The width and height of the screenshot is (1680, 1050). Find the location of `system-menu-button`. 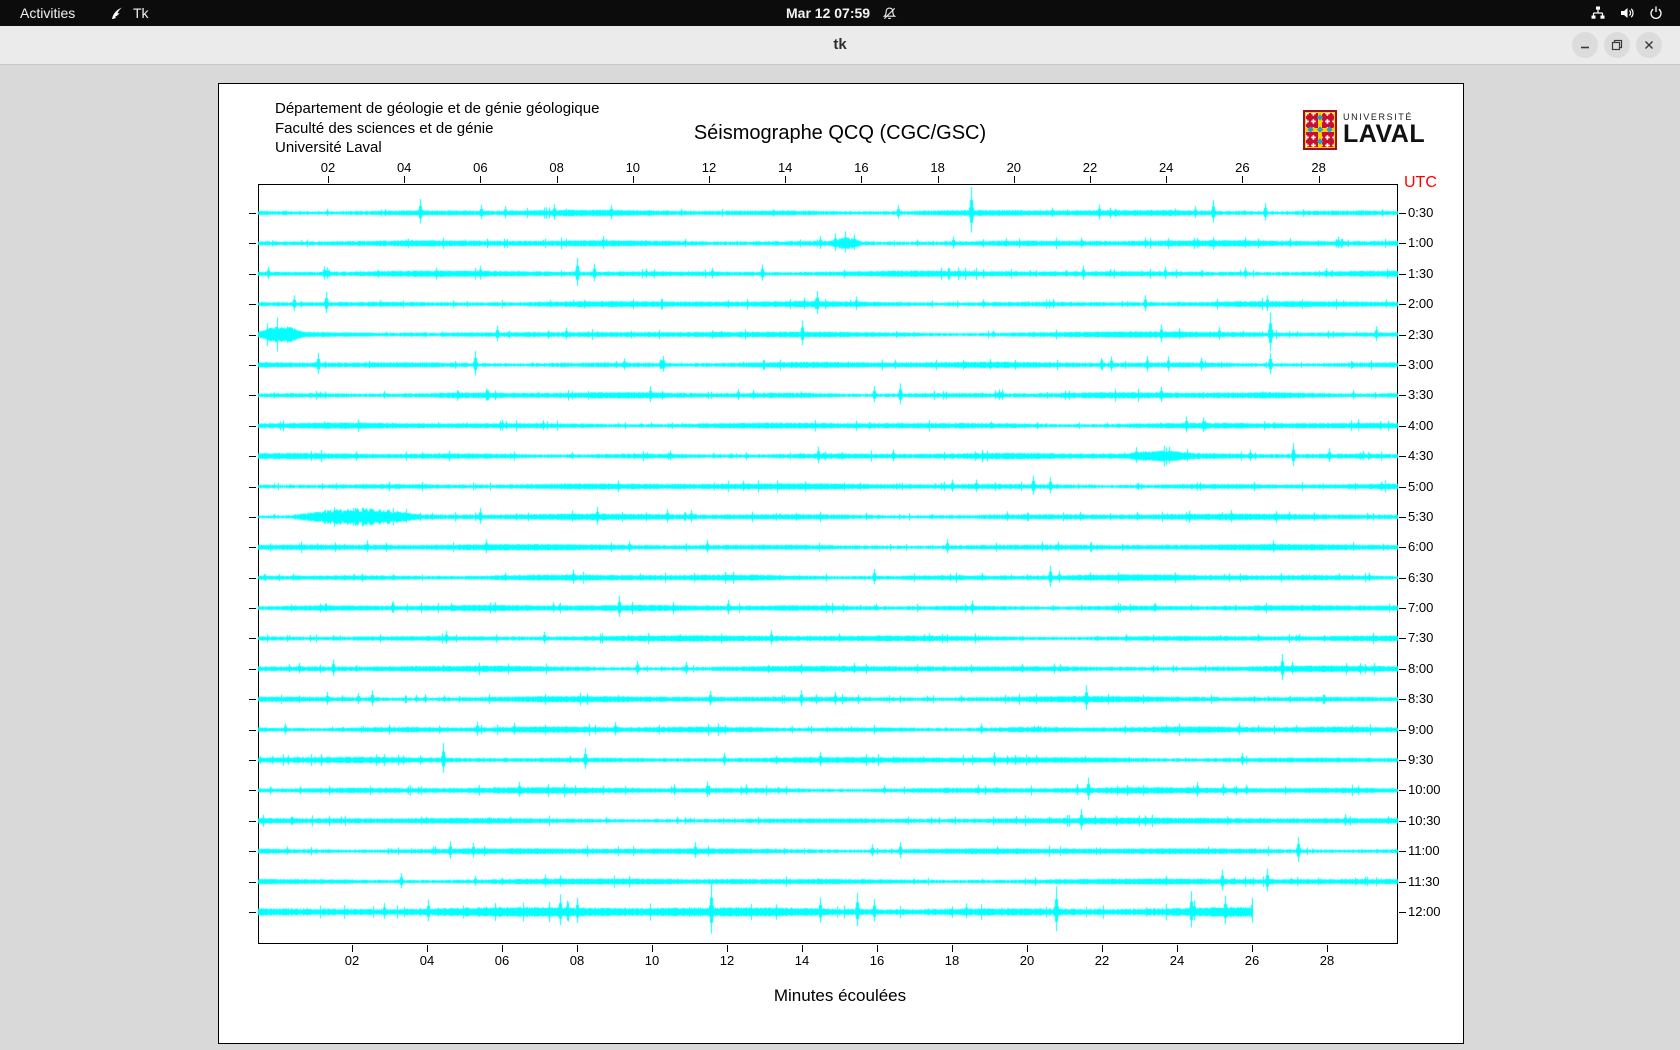

system-menu-button is located at coordinates (1627, 13).